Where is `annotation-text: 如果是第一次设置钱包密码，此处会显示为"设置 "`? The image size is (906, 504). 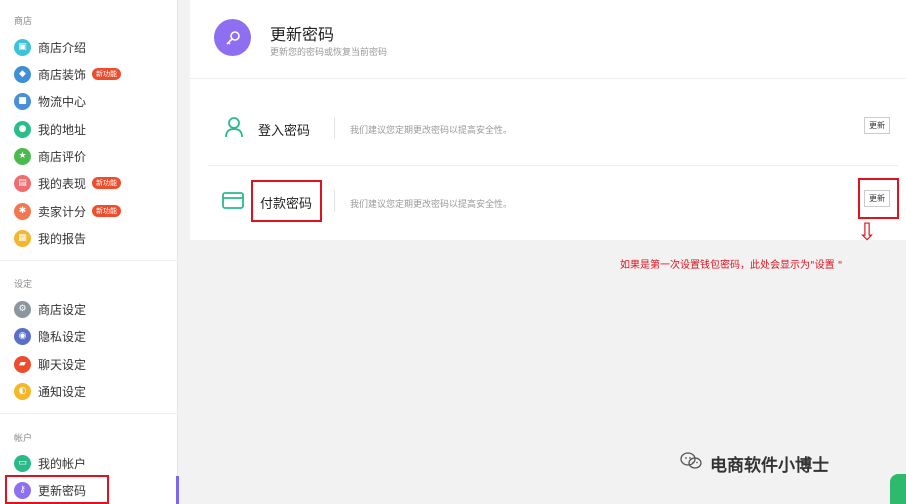
annotation-text: 如果是第一次设置钱包密码，此处会显示为"设置 " is located at coordinates (731, 265).